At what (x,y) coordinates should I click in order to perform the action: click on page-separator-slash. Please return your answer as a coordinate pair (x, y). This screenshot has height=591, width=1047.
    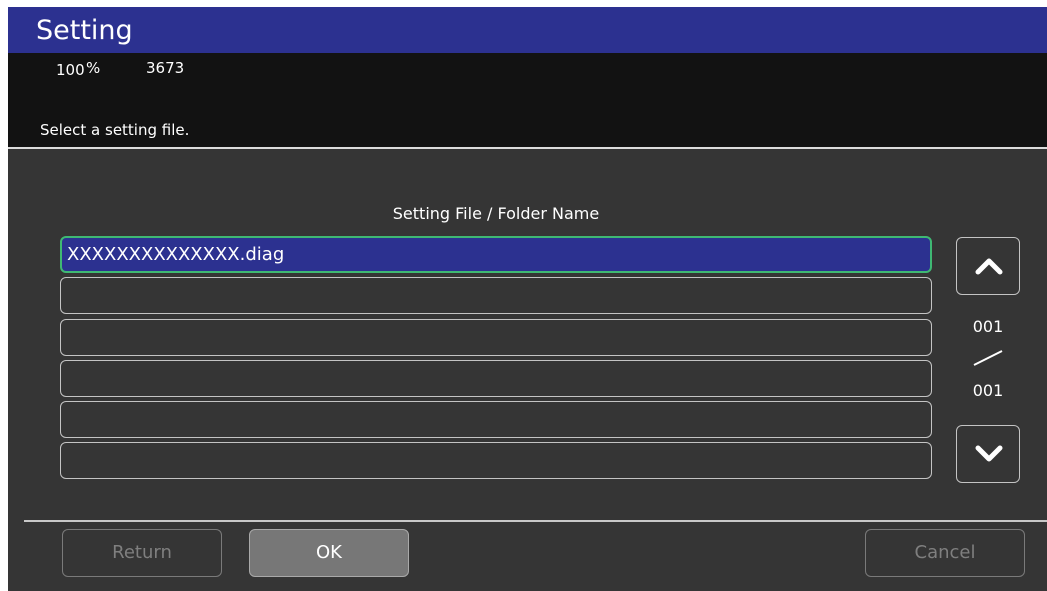
    Looking at the image, I should click on (988, 358).